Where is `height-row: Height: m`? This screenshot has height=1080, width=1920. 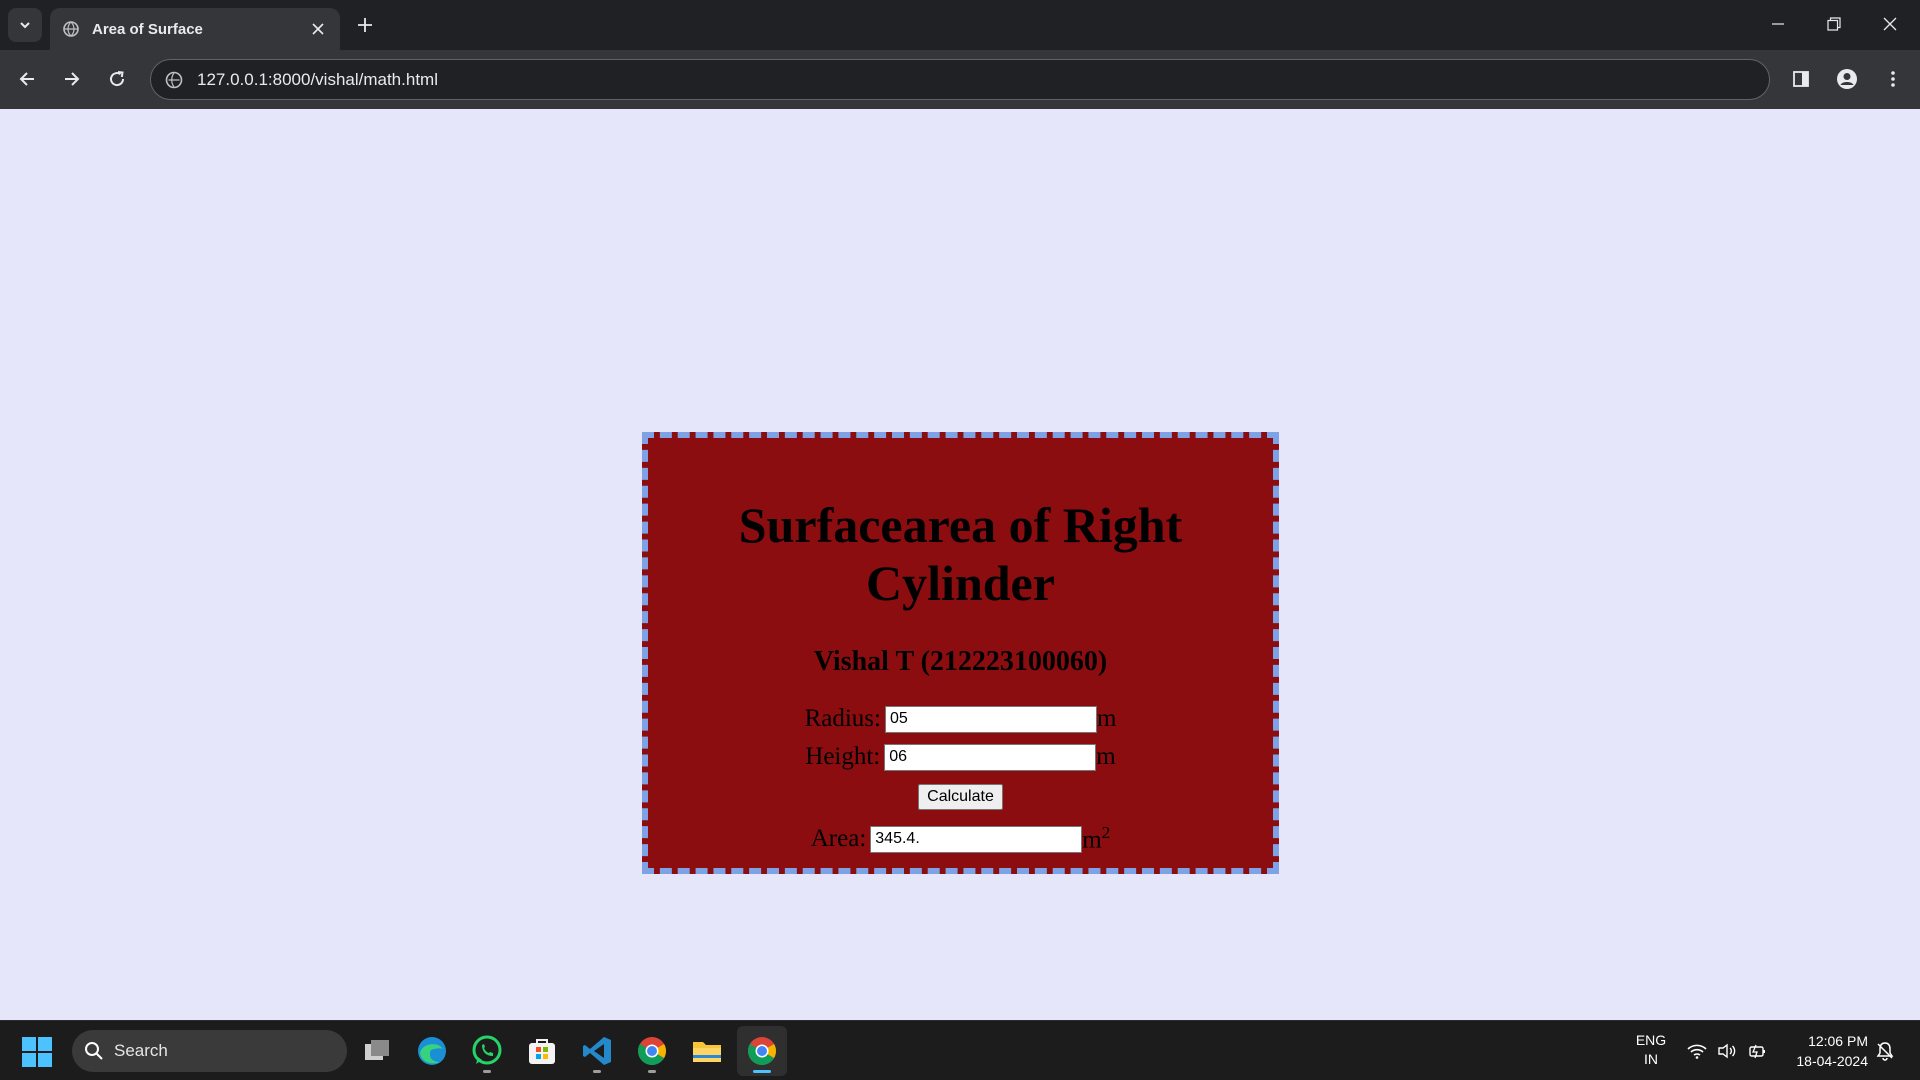 height-row: Height: m is located at coordinates (960, 757).